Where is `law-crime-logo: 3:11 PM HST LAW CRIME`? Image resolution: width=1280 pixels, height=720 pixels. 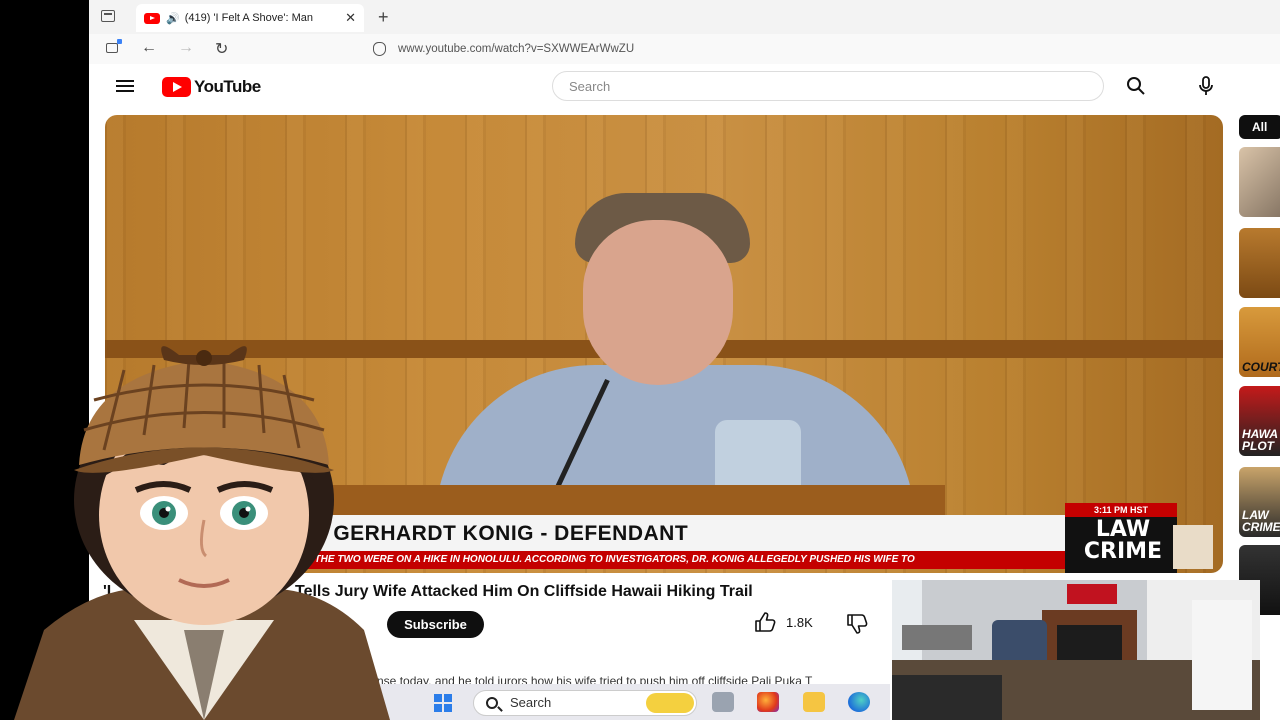
law-crime-logo: 3:11 PM HST LAW CRIME is located at coordinates (1121, 538).